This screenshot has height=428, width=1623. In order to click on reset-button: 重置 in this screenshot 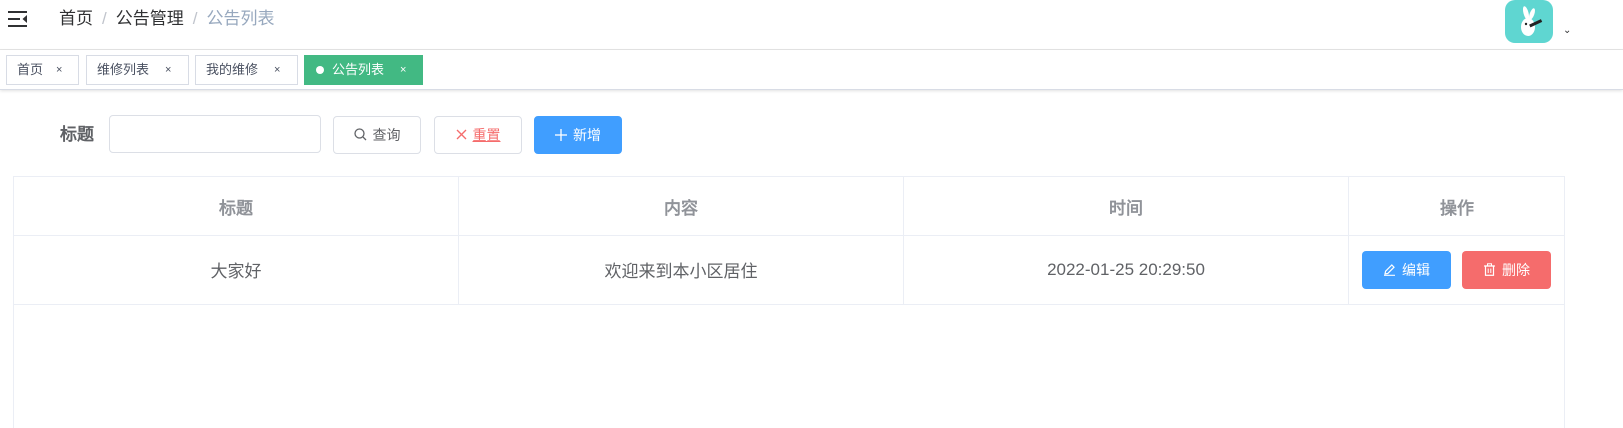, I will do `click(478, 135)`.